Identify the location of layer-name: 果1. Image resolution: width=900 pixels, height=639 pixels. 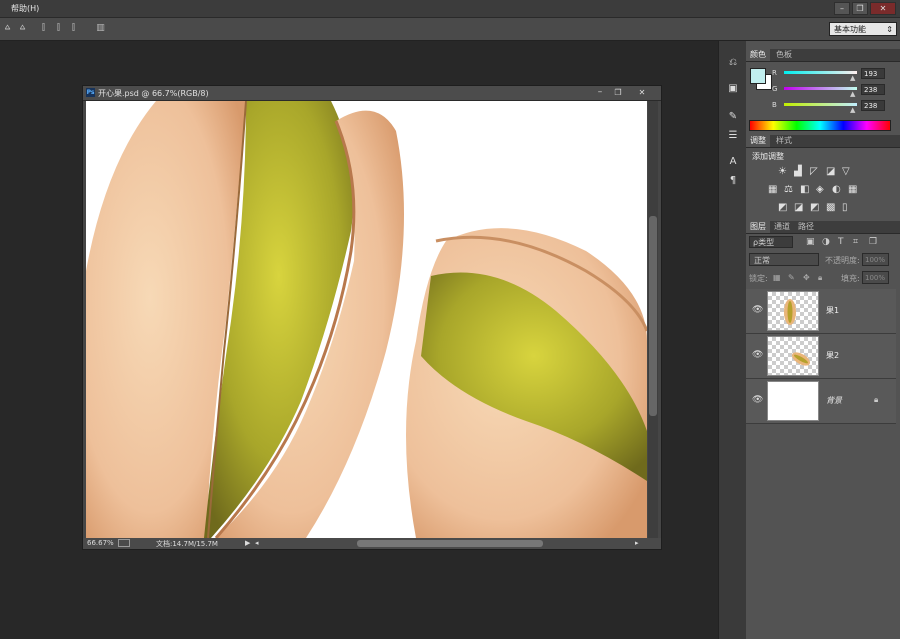
(832, 310).